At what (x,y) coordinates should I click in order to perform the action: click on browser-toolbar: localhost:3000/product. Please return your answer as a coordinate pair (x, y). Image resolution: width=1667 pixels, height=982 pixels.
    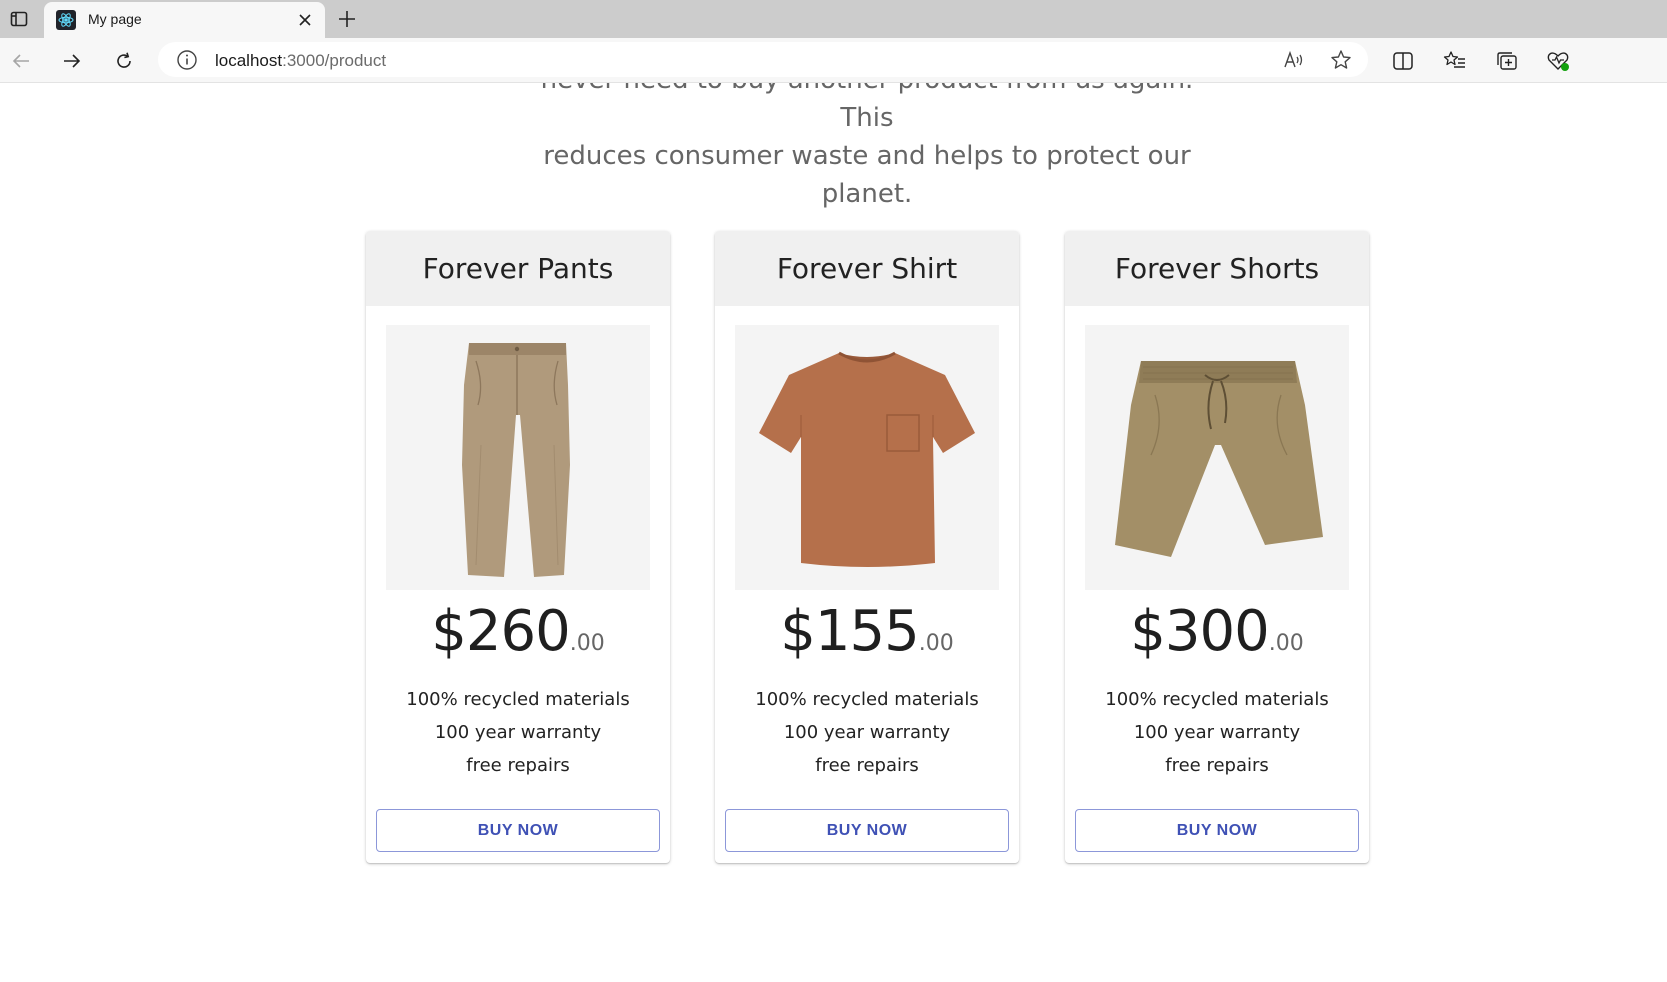
    Looking at the image, I should click on (833, 60).